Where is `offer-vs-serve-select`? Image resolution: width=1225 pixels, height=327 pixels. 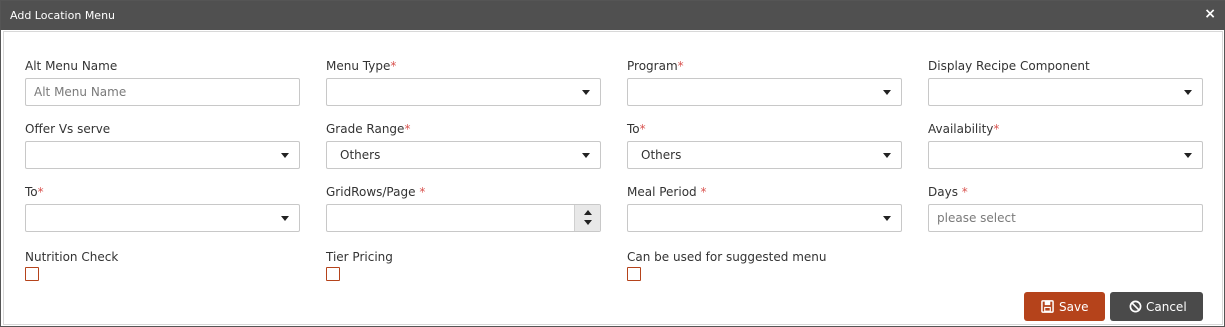
offer-vs-serve-select is located at coordinates (162, 155).